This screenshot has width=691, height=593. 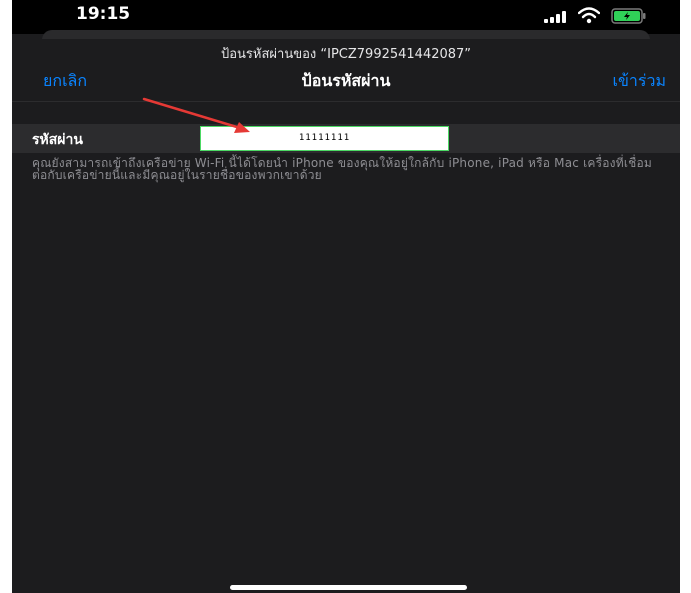 What do you see at coordinates (65, 81) in the screenshot?
I see `cancel-button: ยกเลิก` at bounding box center [65, 81].